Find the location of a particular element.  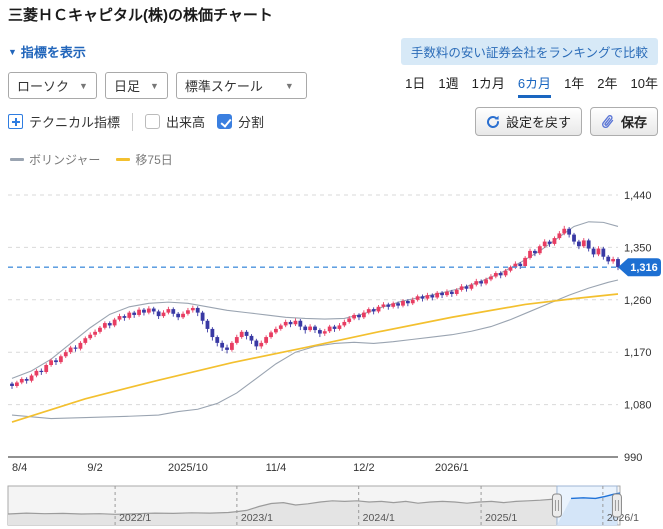

y-axis-label: 1,440 is located at coordinates (638, 196).